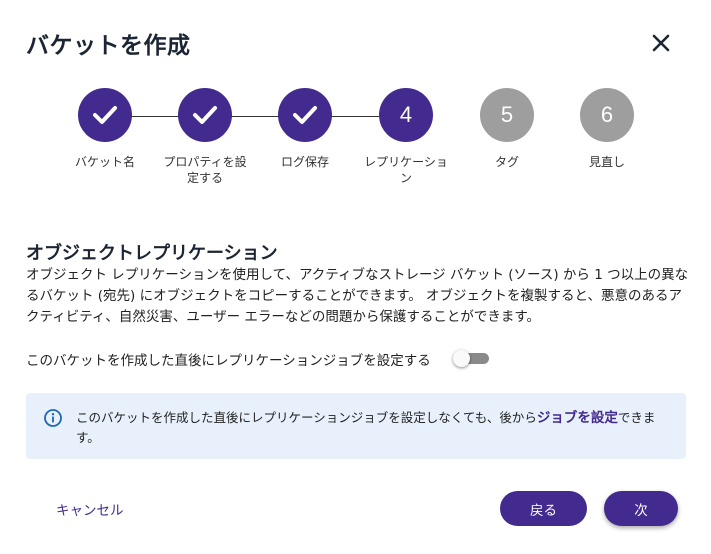 This screenshot has height=554, width=711. I want to click on step-tags: 5 タグ, so click(507, 129).